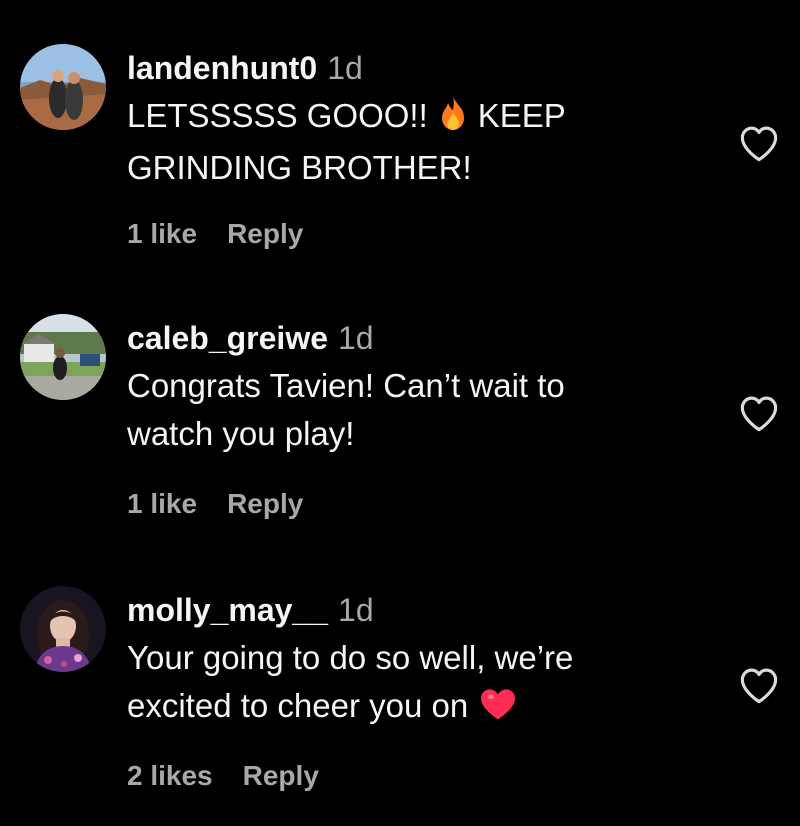 The image size is (800, 826). Describe the element at coordinates (521, 115) in the screenshot. I see `comment-text-line1-after: KEEP` at that location.